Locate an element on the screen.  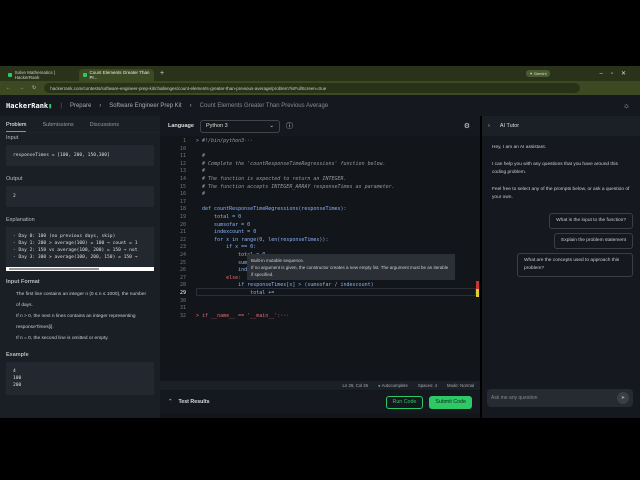
line-number: 31 is located at coordinates (182, 308).